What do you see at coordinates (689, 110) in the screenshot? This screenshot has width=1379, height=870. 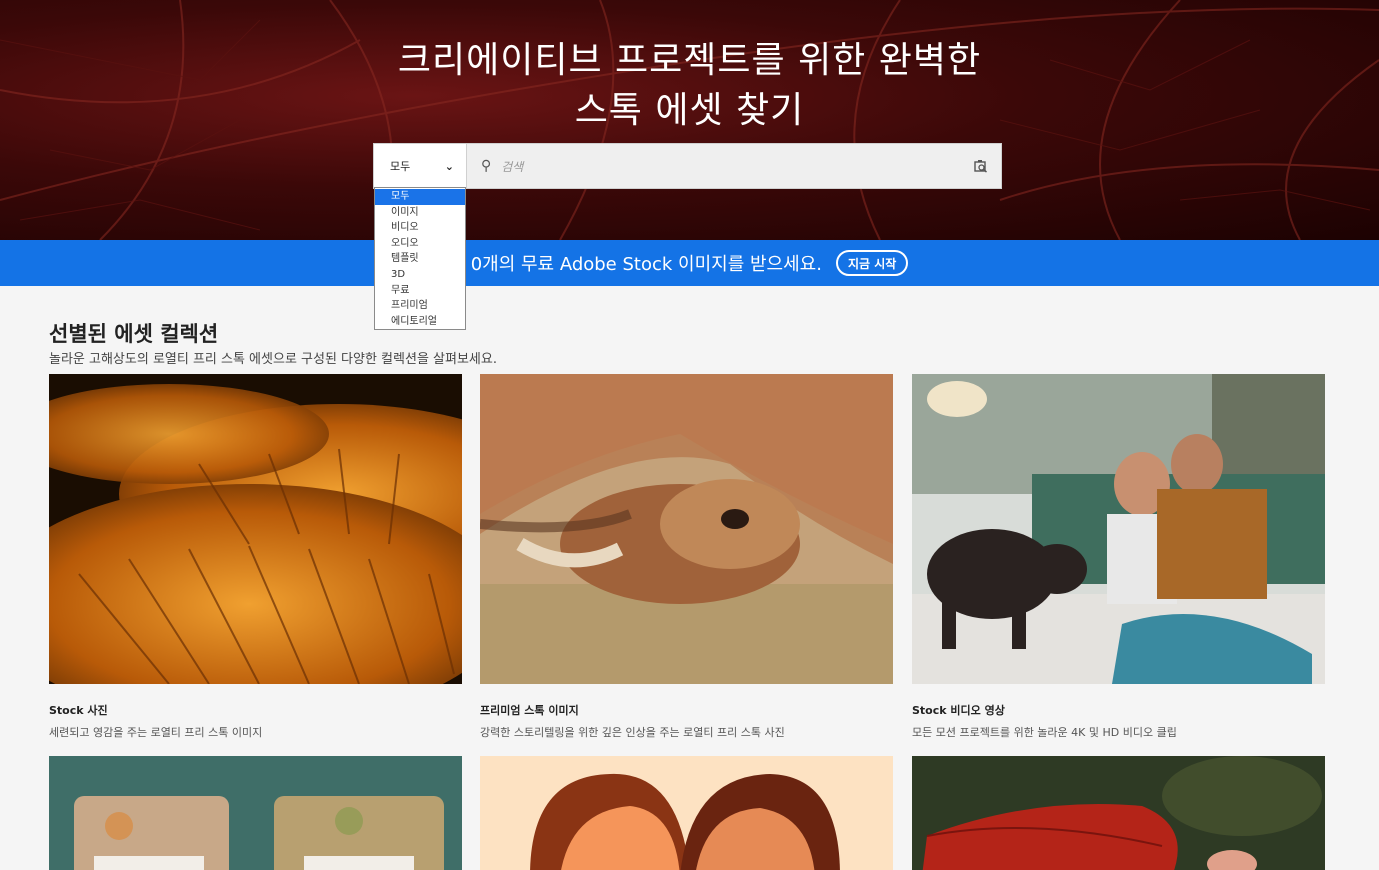 I see `hero-title-line2: 스톡 에셋 찾기` at bounding box center [689, 110].